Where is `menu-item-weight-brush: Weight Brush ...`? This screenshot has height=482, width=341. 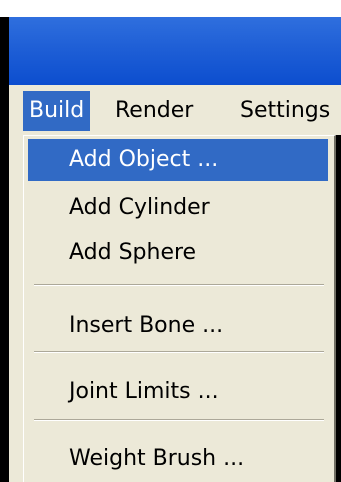
menu-item-weight-brush: Weight Brush ... is located at coordinates (178, 459).